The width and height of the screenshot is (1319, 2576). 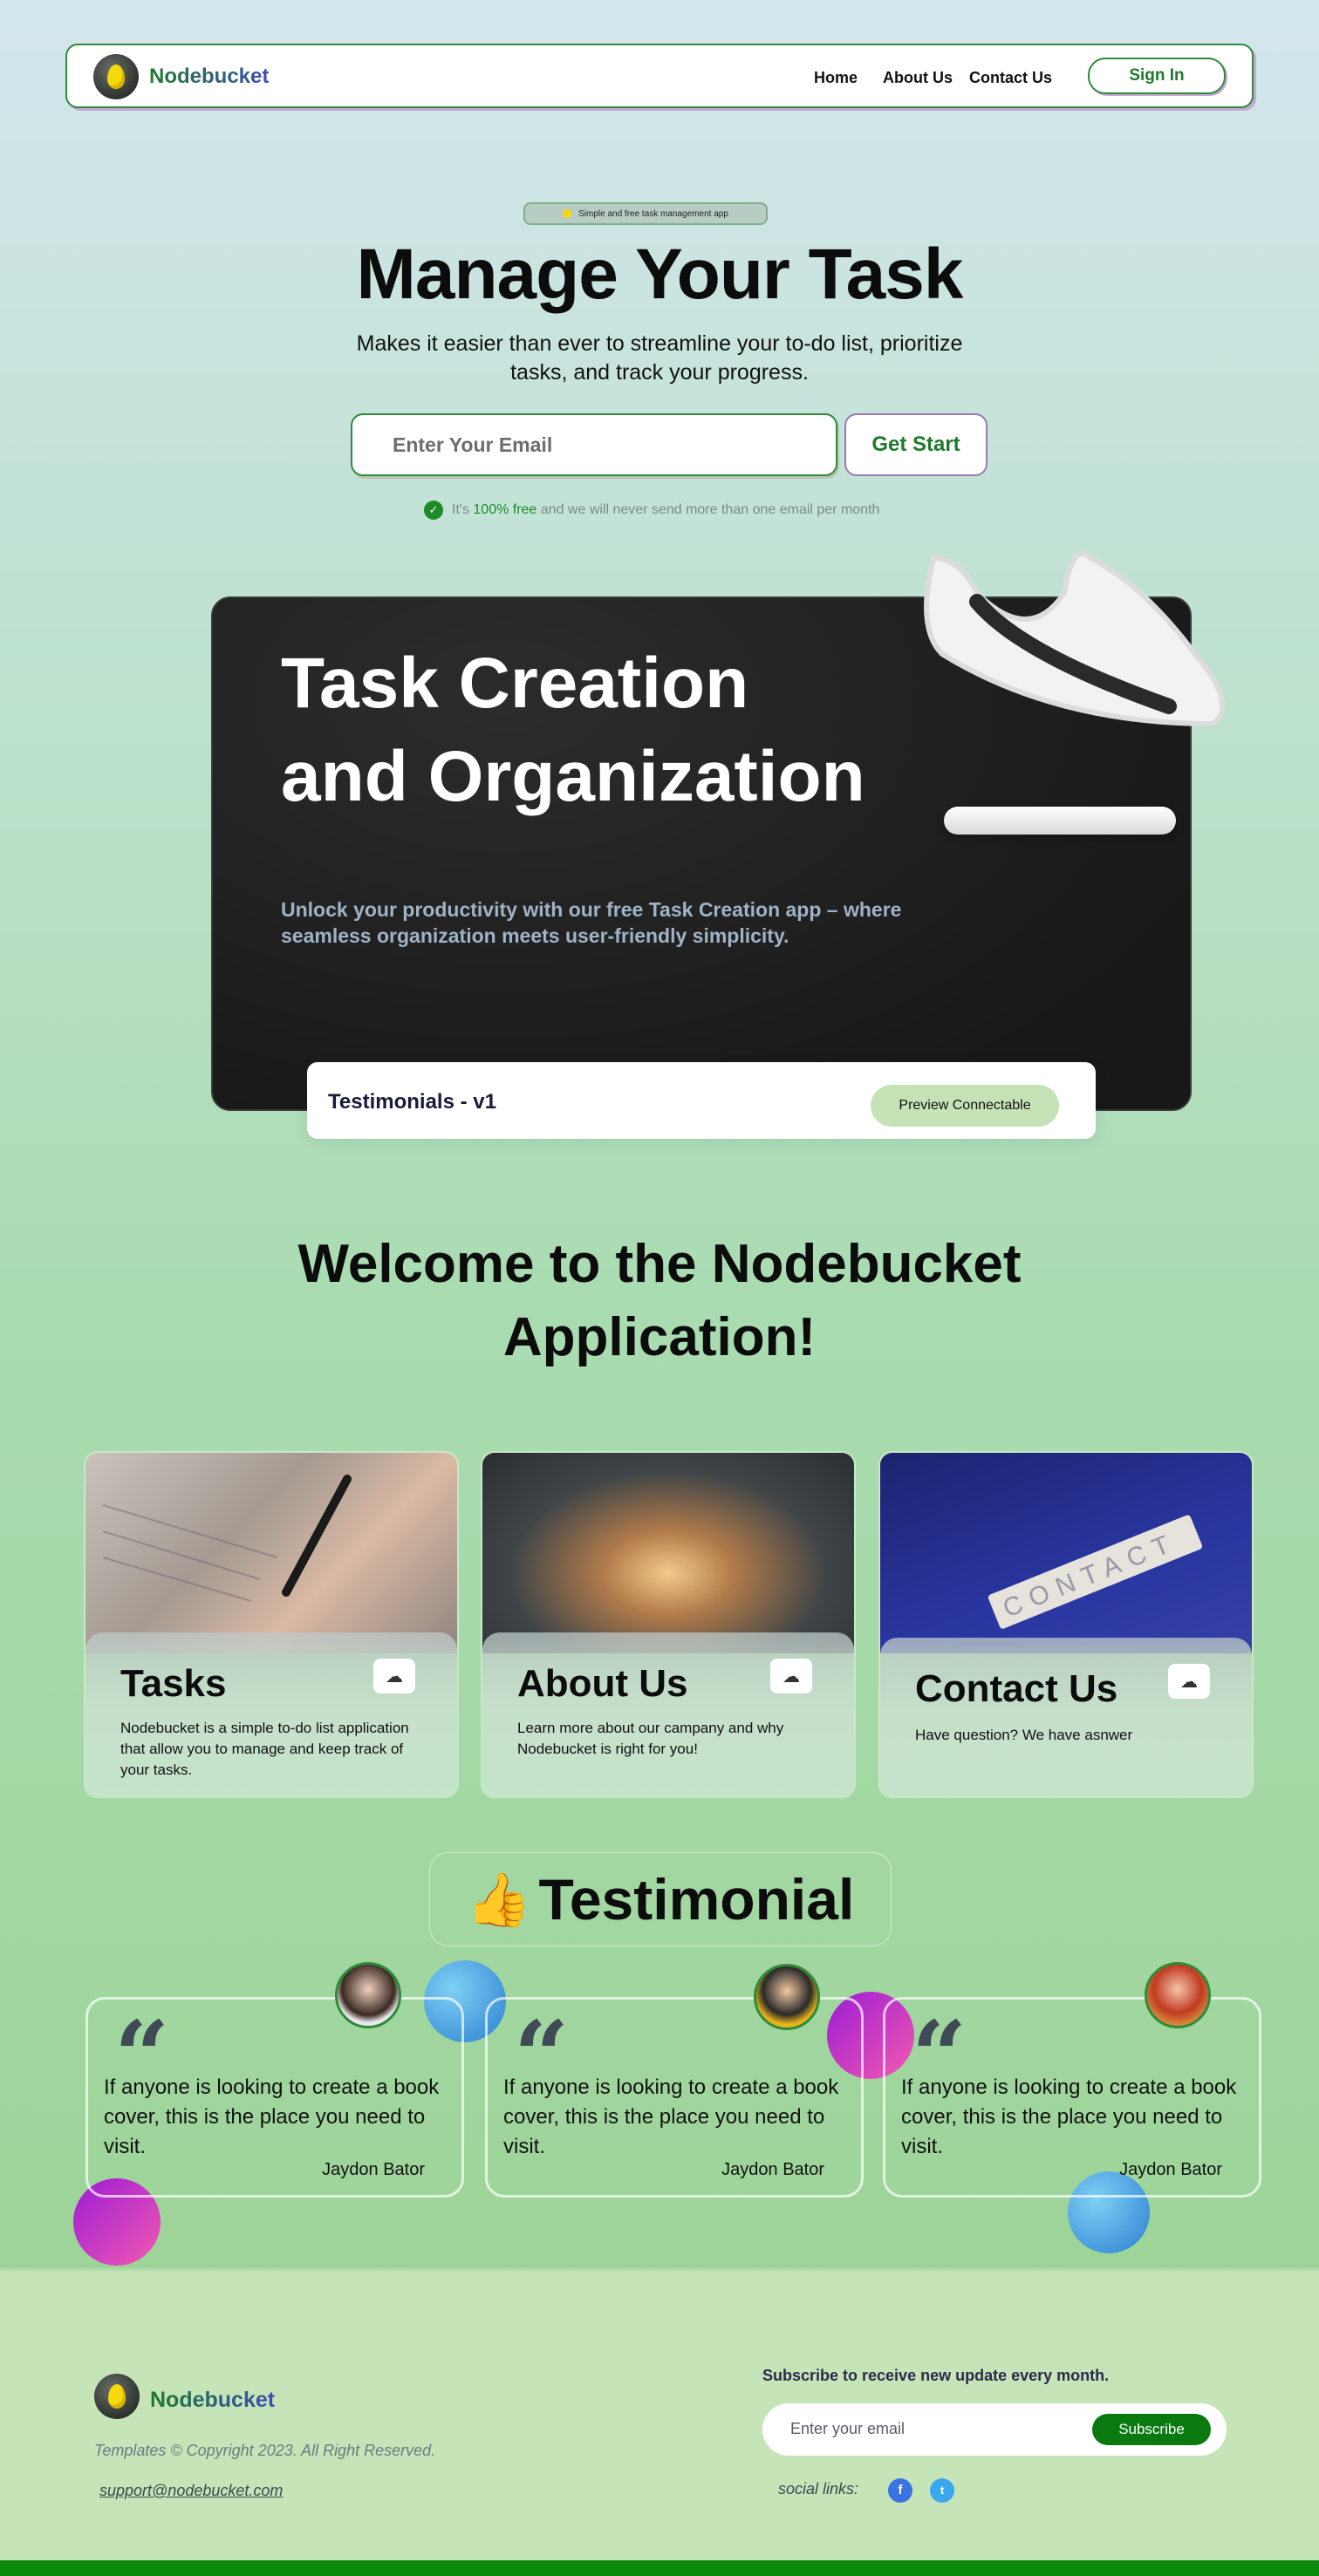 I want to click on footer-logo-icon, so click(x=117, y=2397).